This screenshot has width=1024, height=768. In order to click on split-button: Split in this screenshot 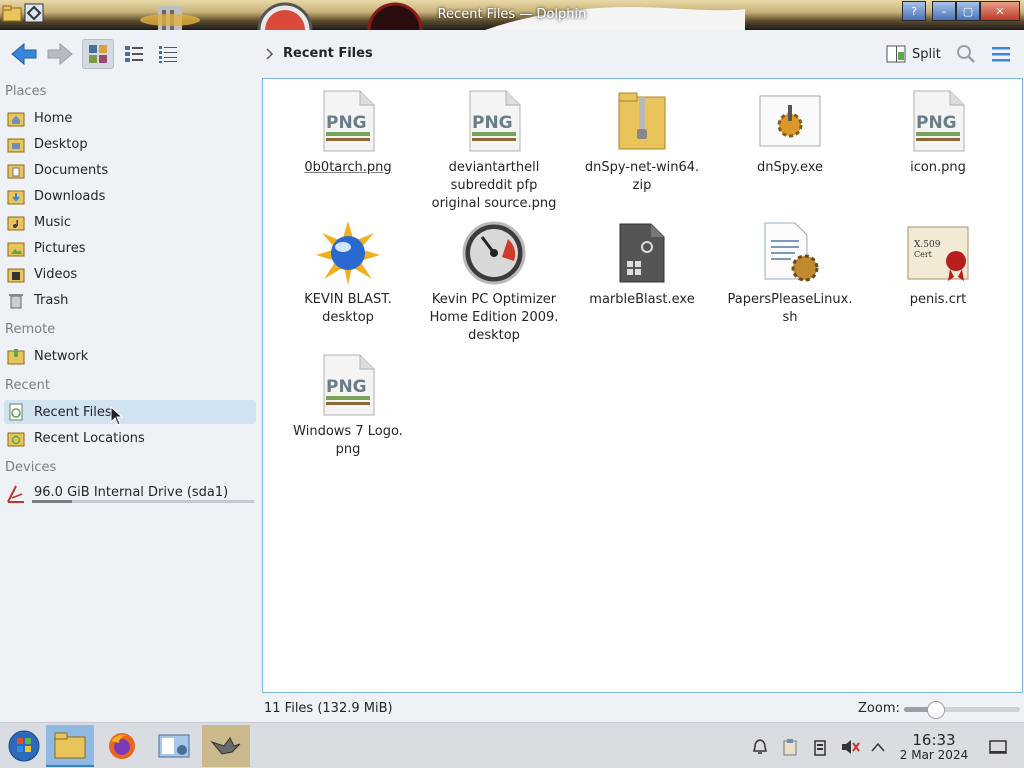, I will do `click(916, 54)`.